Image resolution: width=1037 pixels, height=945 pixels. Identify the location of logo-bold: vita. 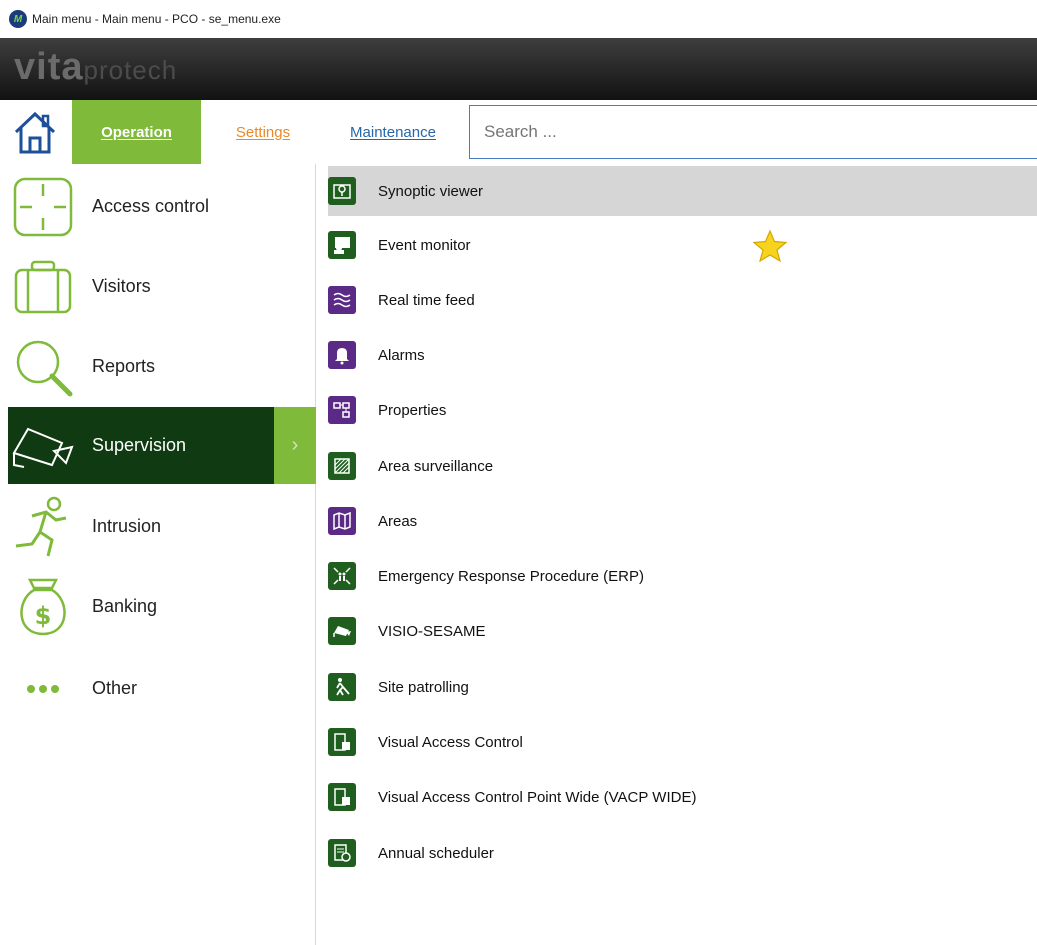
(49, 67).